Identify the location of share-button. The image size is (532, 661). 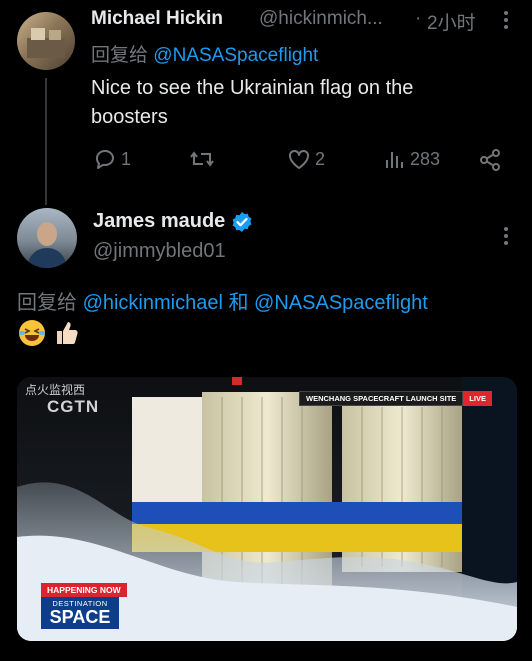
(490, 160).